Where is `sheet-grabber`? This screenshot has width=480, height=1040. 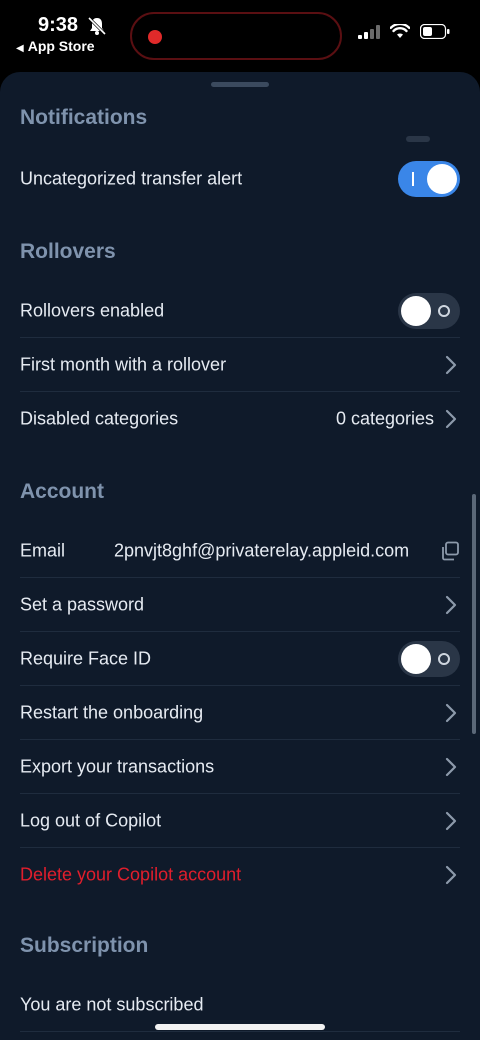 sheet-grabber is located at coordinates (240, 84).